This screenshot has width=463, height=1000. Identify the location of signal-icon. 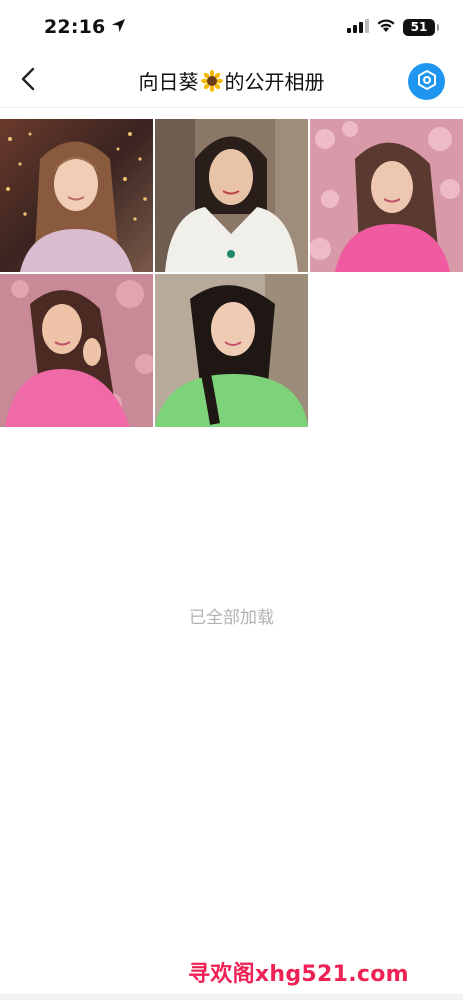
(358, 27).